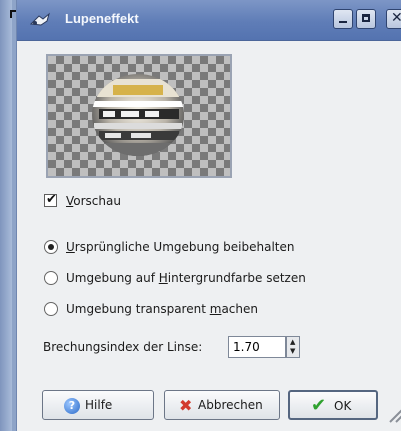  What do you see at coordinates (343, 22) in the screenshot?
I see `minimize-icon` at bounding box center [343, 22].